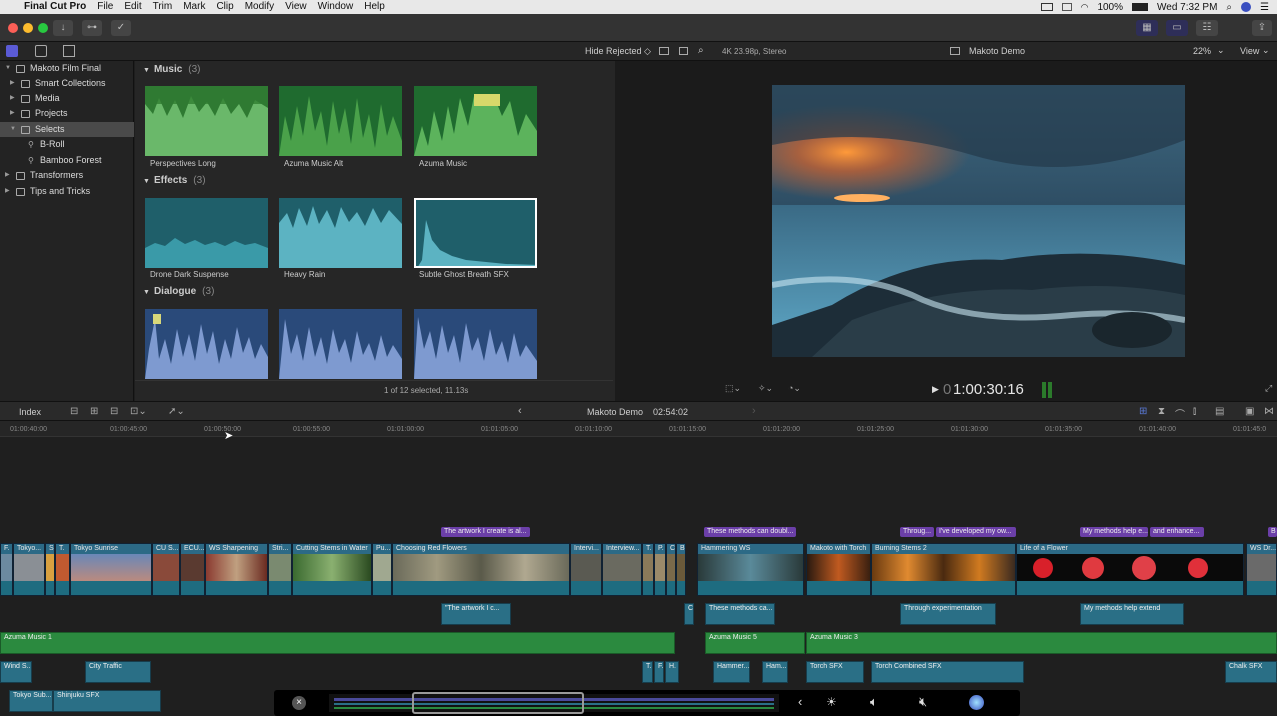 This screenshot has height=716, width=1277. Describe the element at coordinates (163, 7) in the screenshot. I see `menu-trim: Trim` at that location.